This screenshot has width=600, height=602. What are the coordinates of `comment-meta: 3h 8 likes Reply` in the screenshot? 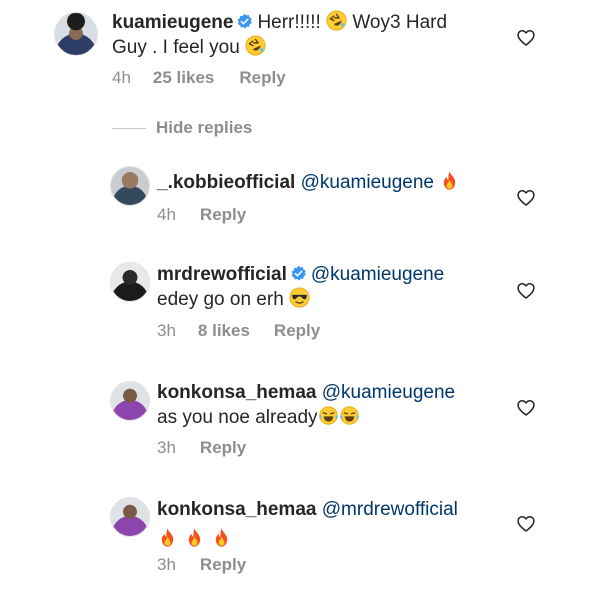 It's located at (238, 331).